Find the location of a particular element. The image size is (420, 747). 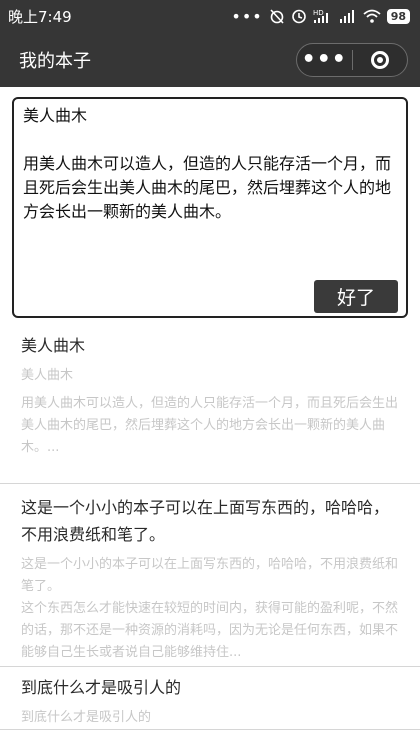

ok-button: 好了 is located at coordinates (356, 296).